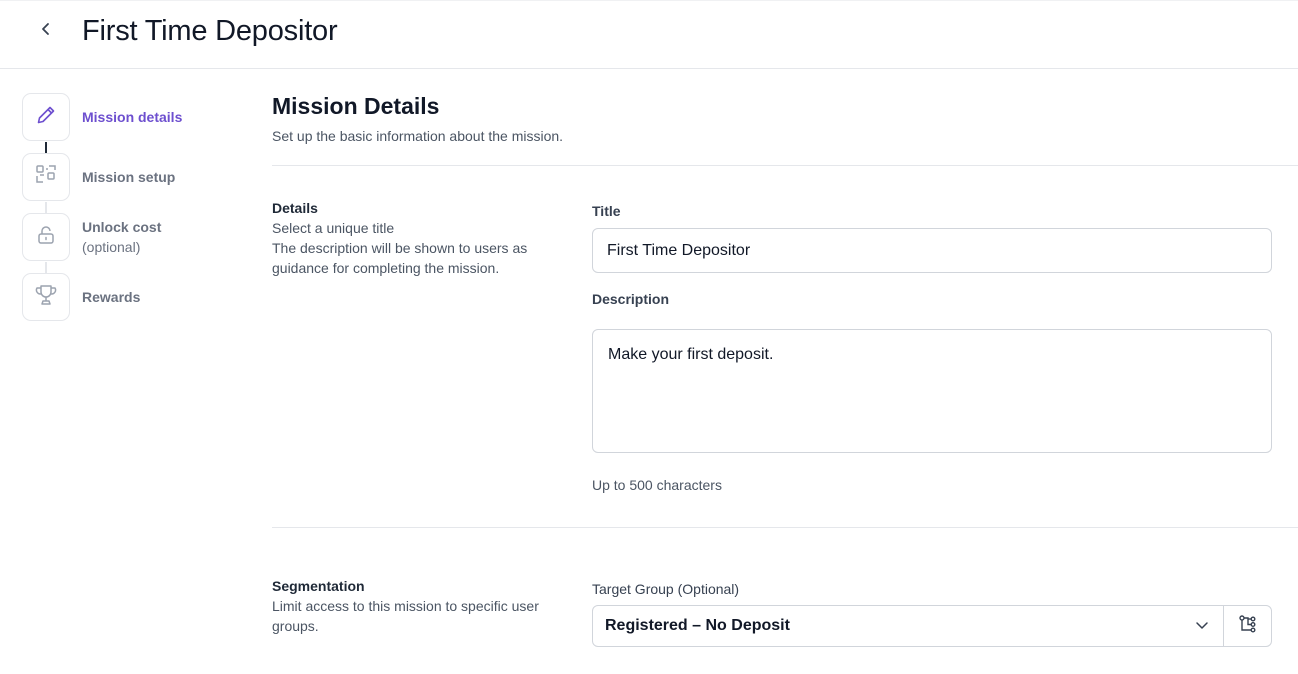 The height and width of the screenshot is (674, 1298). I want to click on segmentation-group-title: Segmentation, so click(318, 586).